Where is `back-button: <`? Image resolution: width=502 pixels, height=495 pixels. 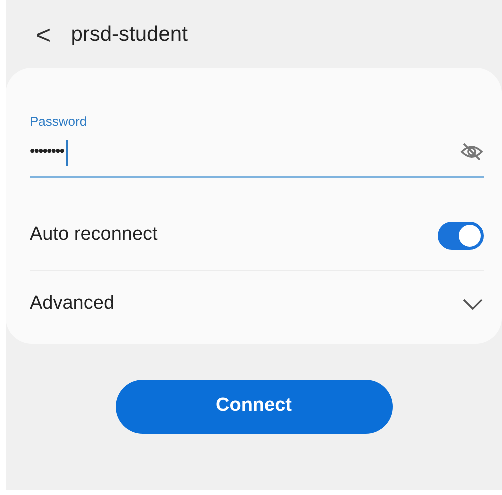 back-button: < is located at coordinates (44, 35).